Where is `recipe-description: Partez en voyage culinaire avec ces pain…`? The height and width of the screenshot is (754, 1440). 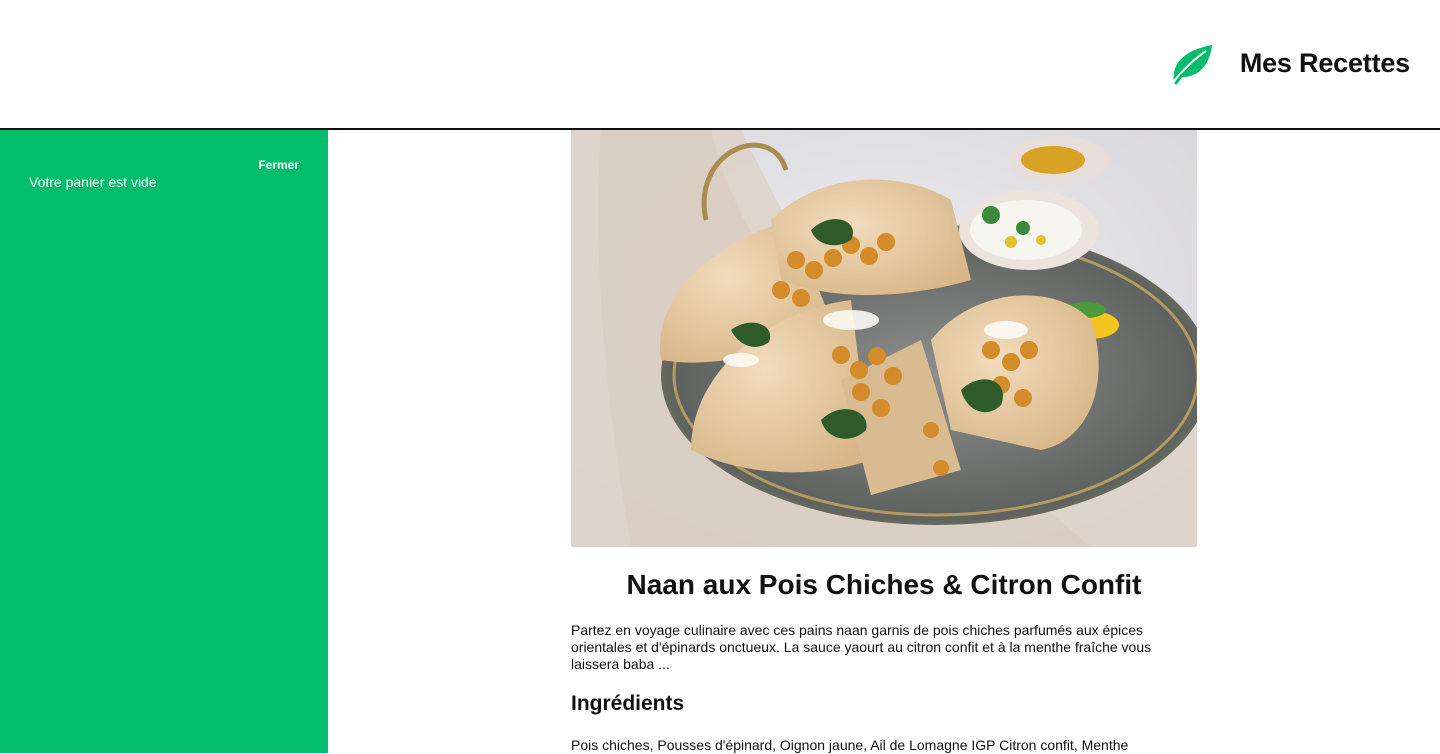
recipe-description: Partez en voyage culinaire avec ces pain… is located at coordinates (861, 647).